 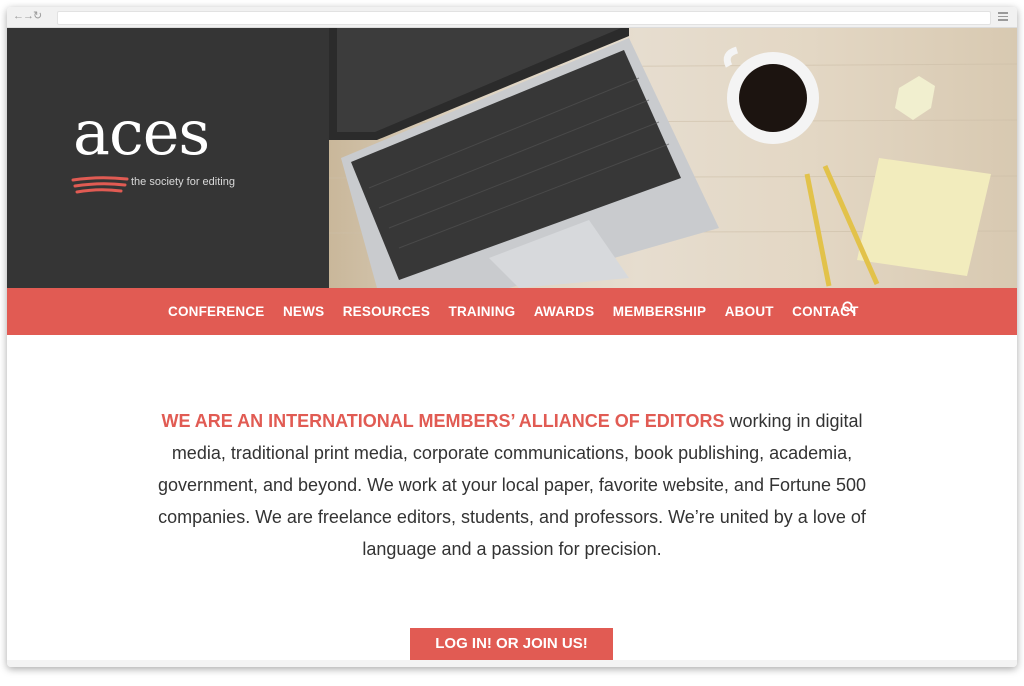 I want to click on login-join-button: LOG IN! OR JOIN US!, so click(x=511, y=644).